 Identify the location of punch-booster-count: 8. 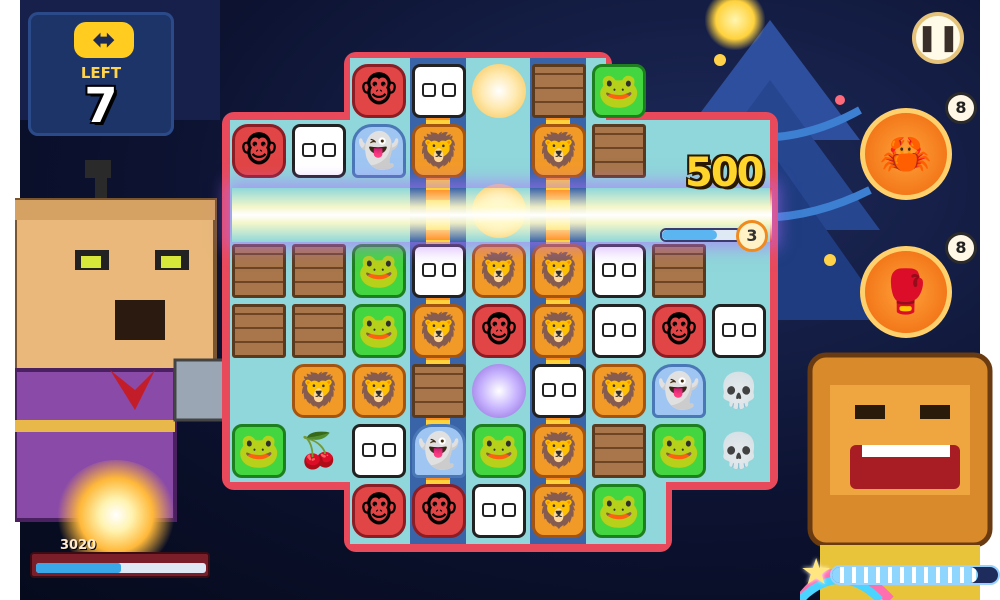
(961, 248).